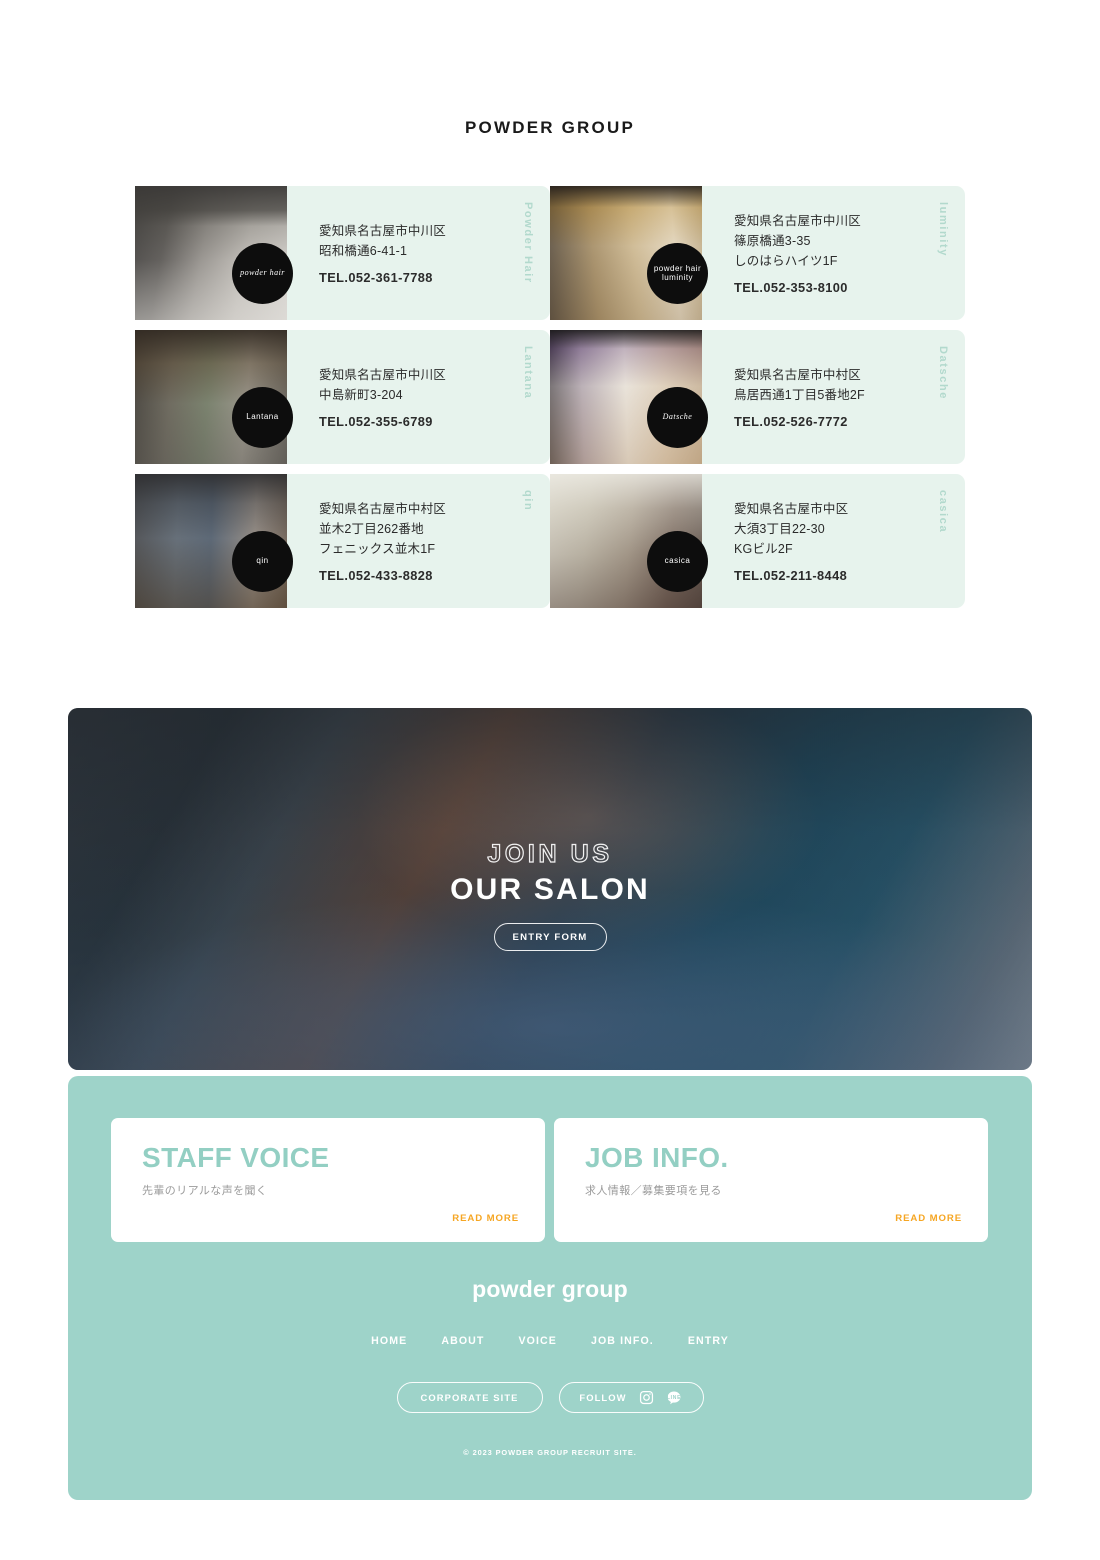  What do you see at coordinates (361, 395) in the screenshot?
I see `salon-address-line-2: 中島新町3-204` at bounding box center [361, 395].